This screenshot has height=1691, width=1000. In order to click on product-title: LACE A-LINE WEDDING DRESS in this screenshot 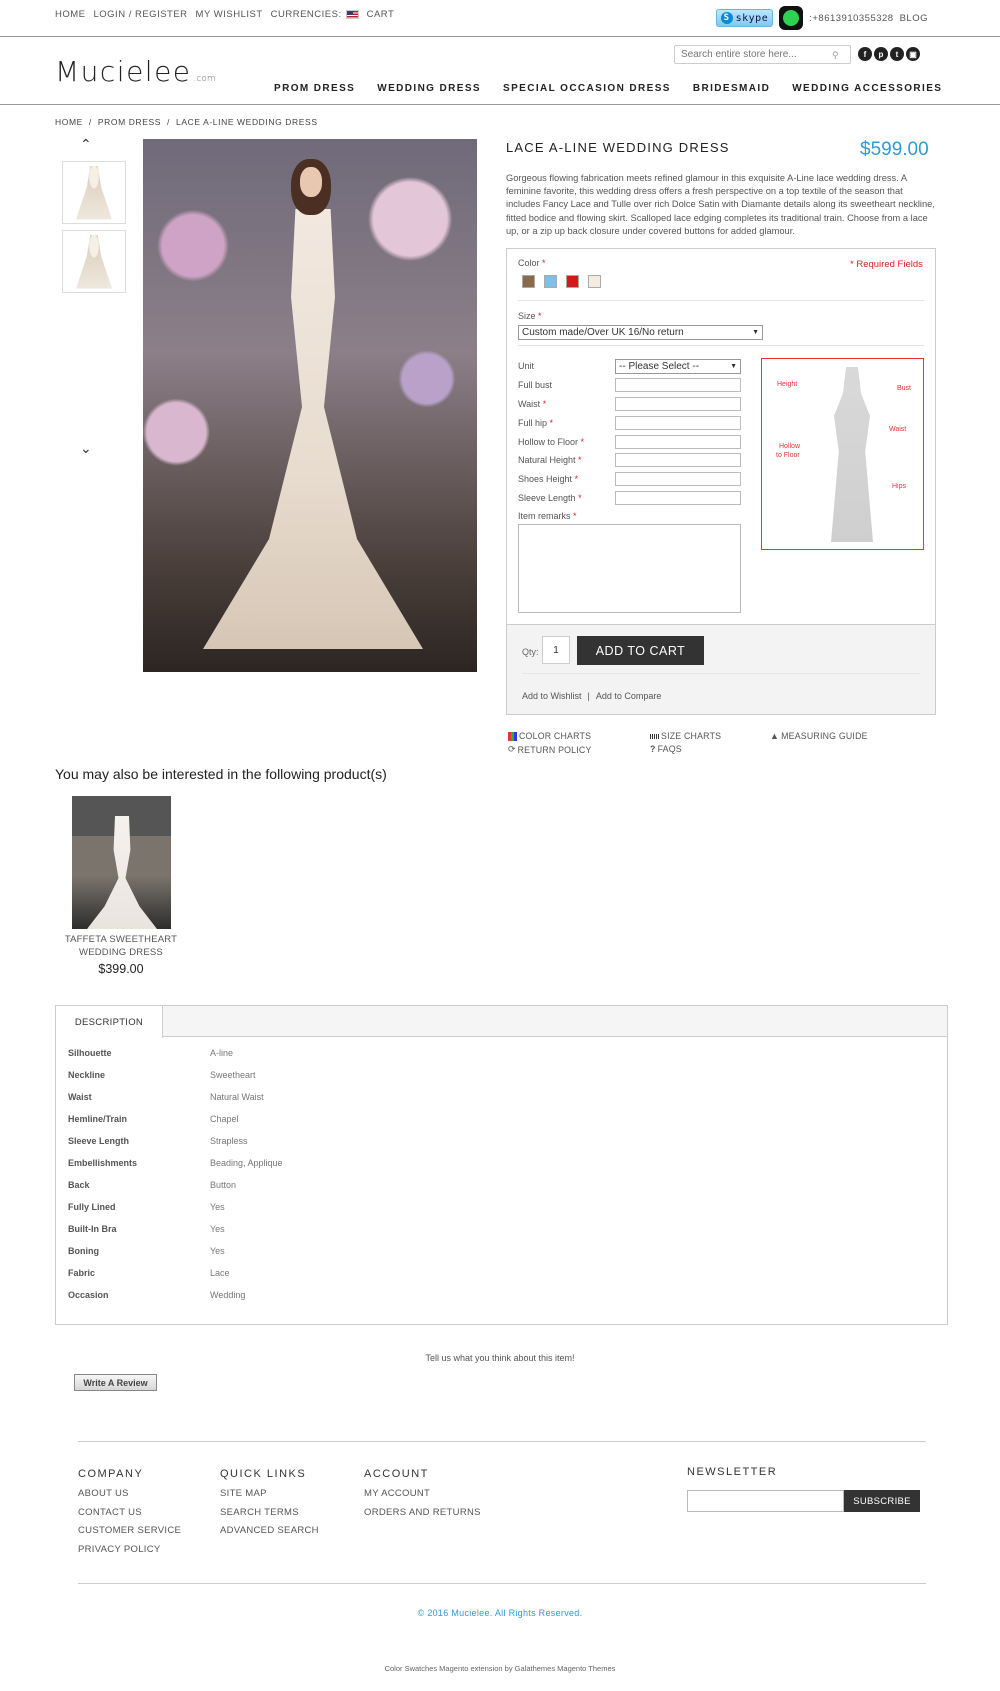, I will do `click(618, 147)`.